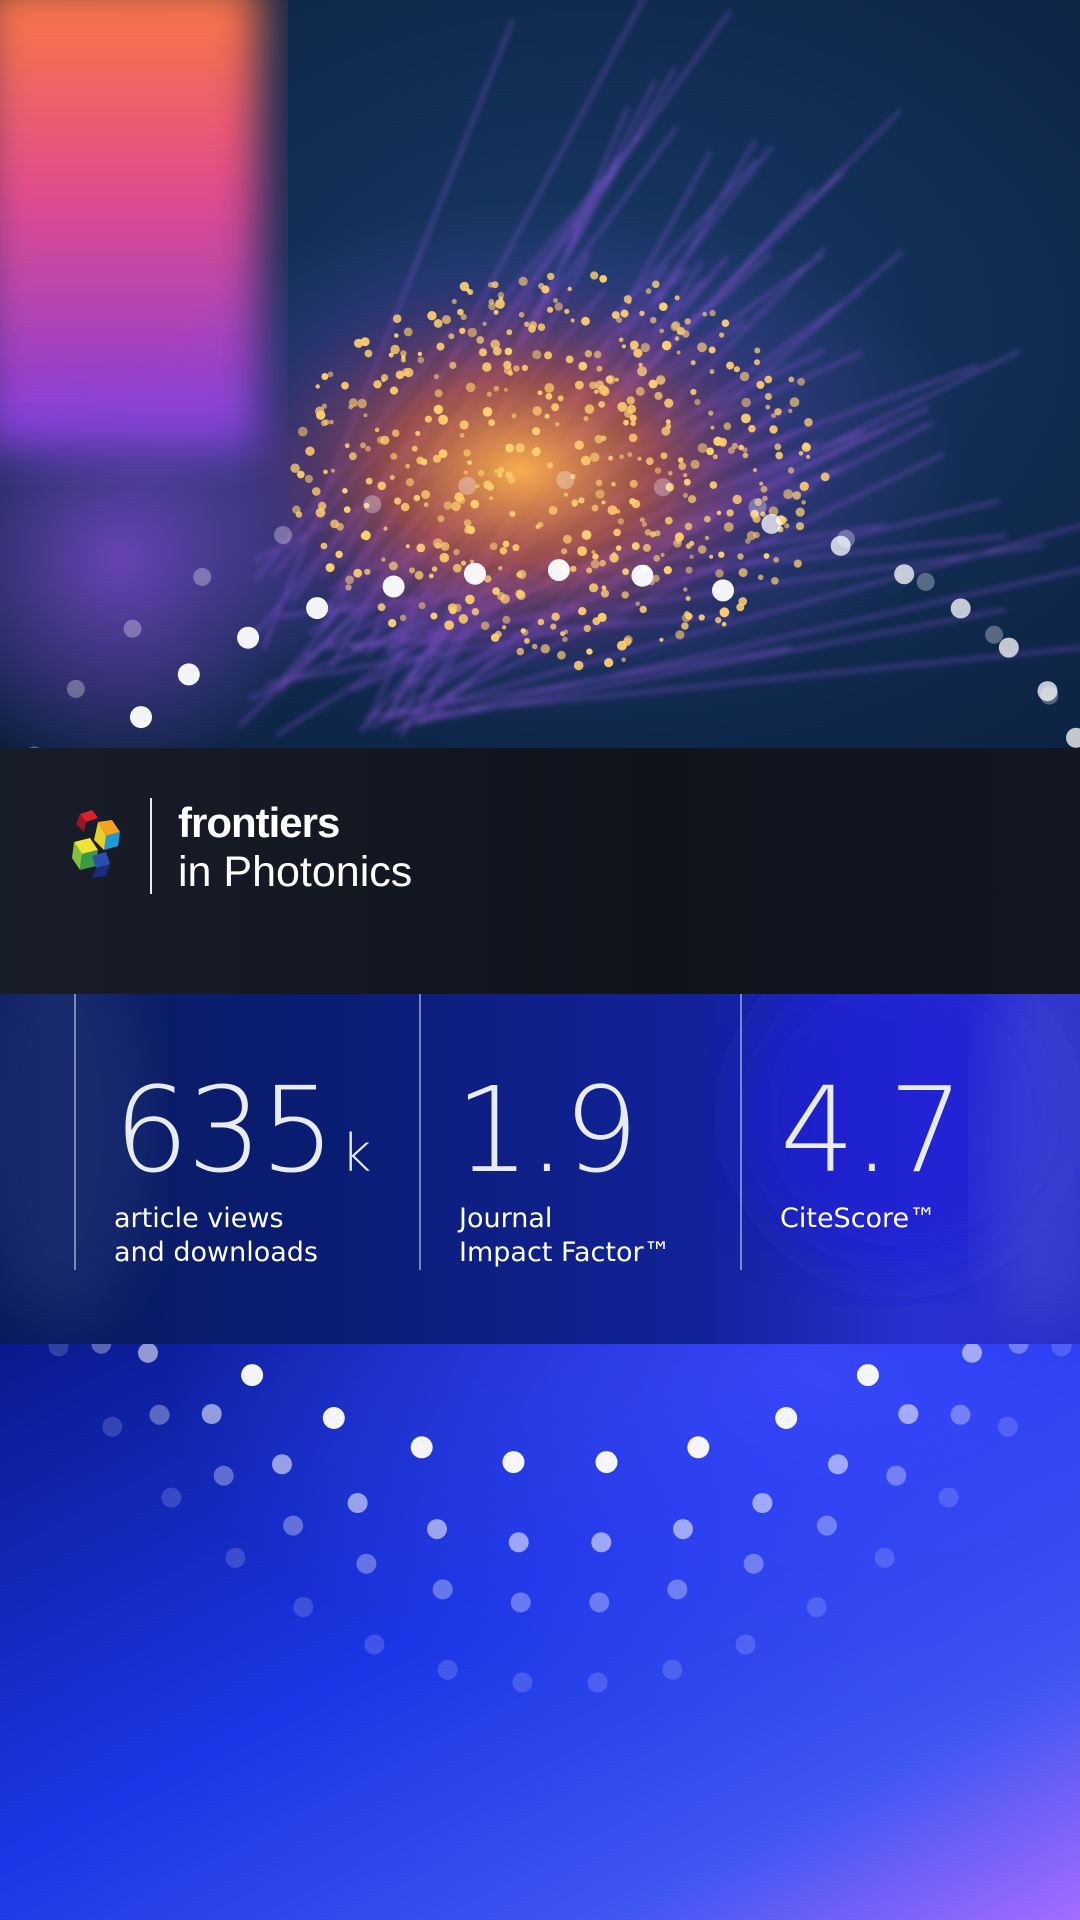 This screenshot has height=1920, width=1080. What do you see at coordinates (216, 1252) in the screenshot?
I see `article-views-label-line: and downloads` at bounding box center [216, 1252].